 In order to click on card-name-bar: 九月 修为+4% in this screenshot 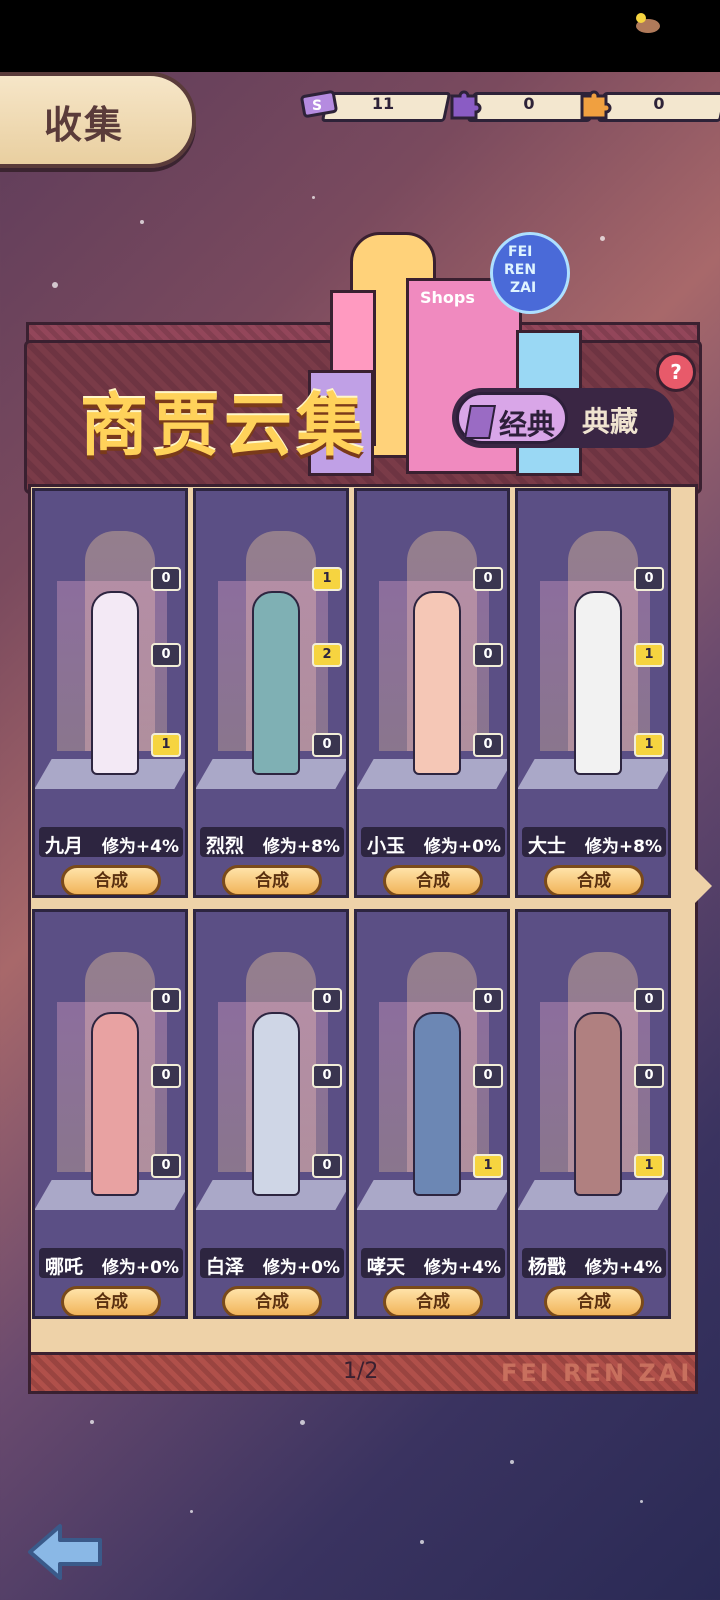, I will do `click(111, 842)`.